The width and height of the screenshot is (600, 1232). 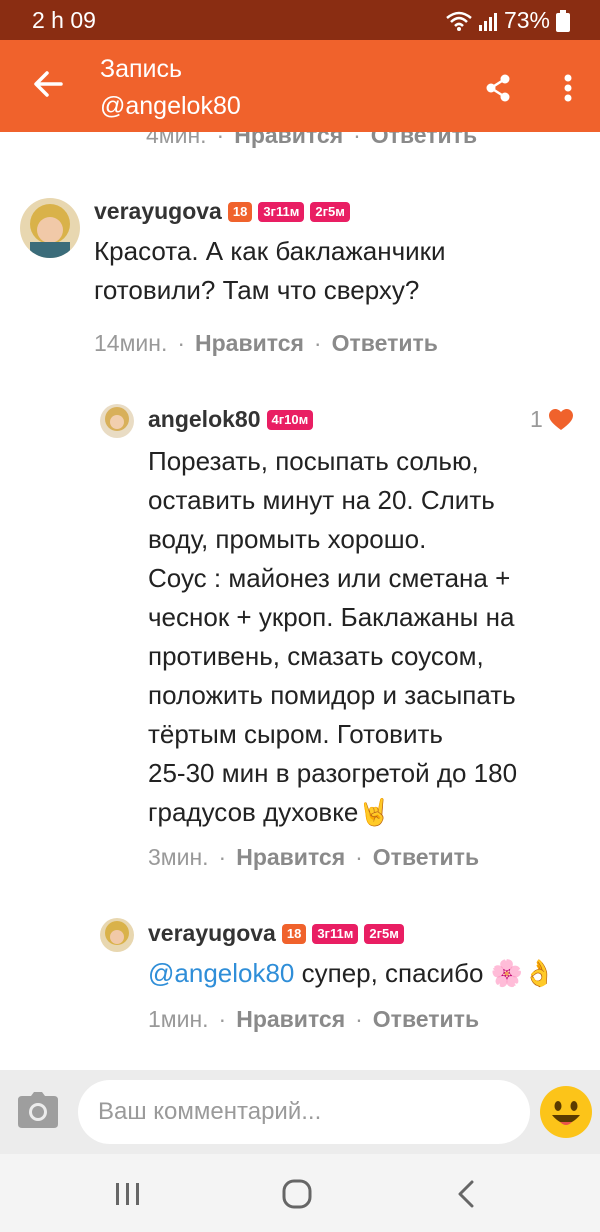 What do you see at coordinates (526, 20) in the screenshot?
I see `battery-percent: 73%` at bounding box center [526, 20].